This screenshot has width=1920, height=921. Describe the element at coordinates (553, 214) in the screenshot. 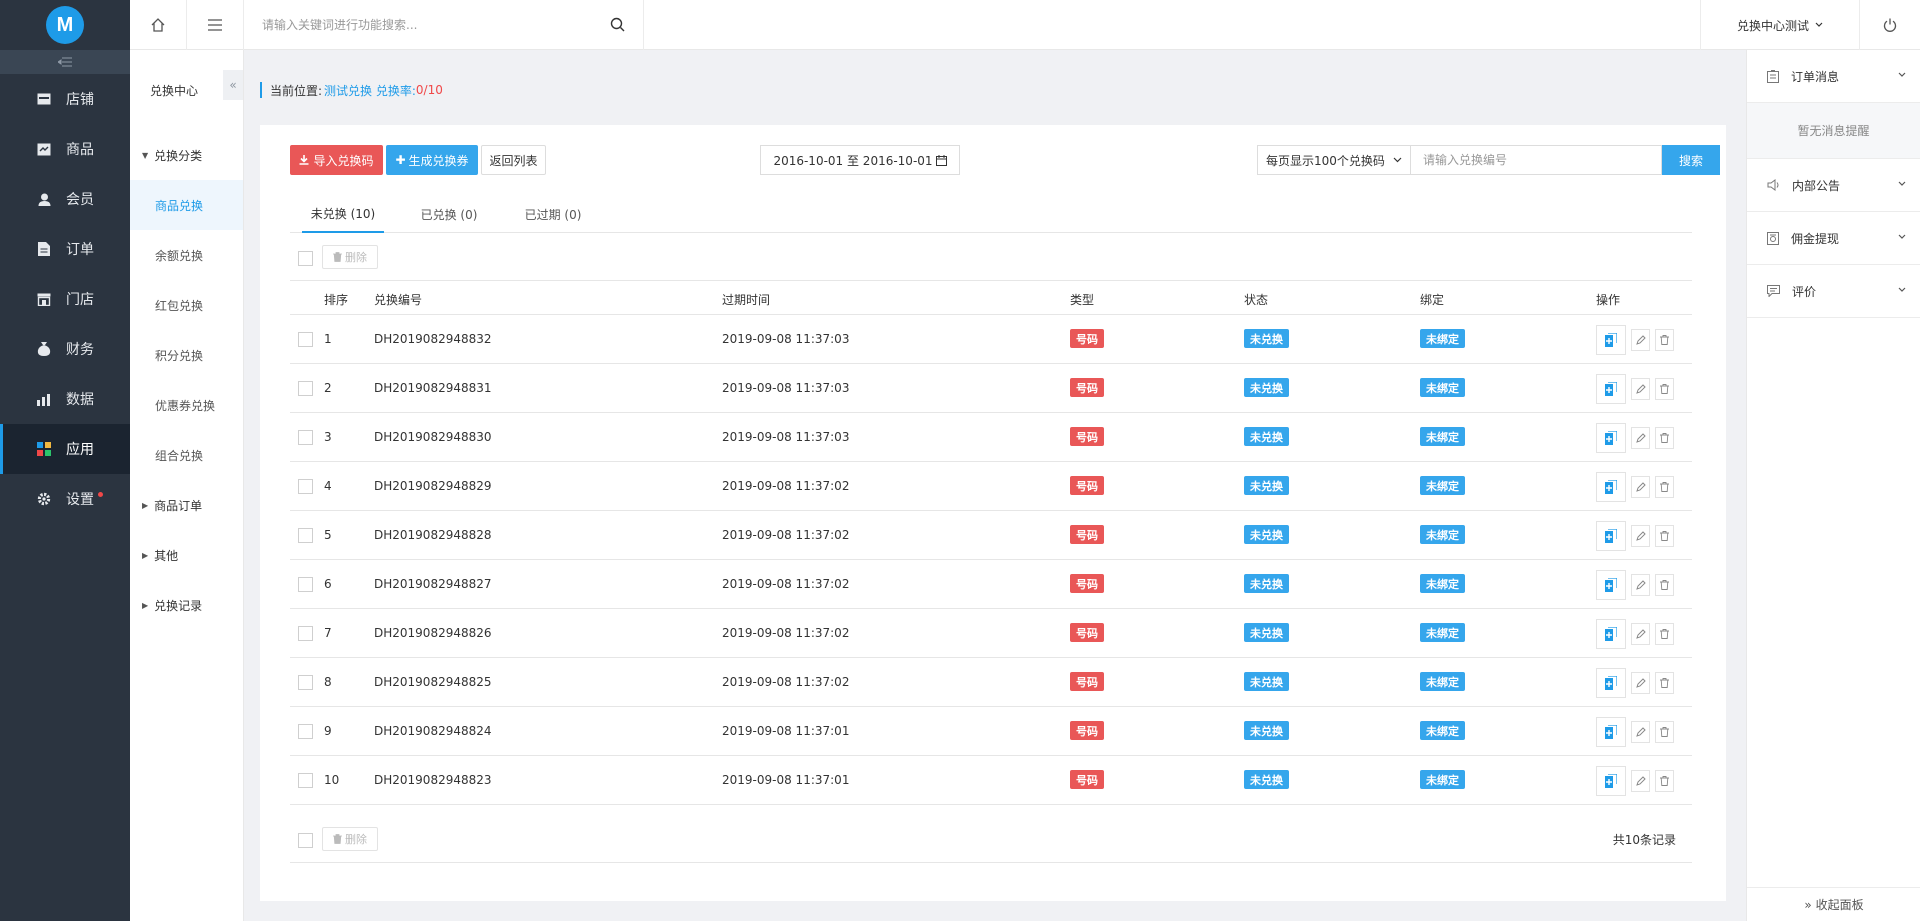

I see `tab-expired: 已过期 (0)` at that location.